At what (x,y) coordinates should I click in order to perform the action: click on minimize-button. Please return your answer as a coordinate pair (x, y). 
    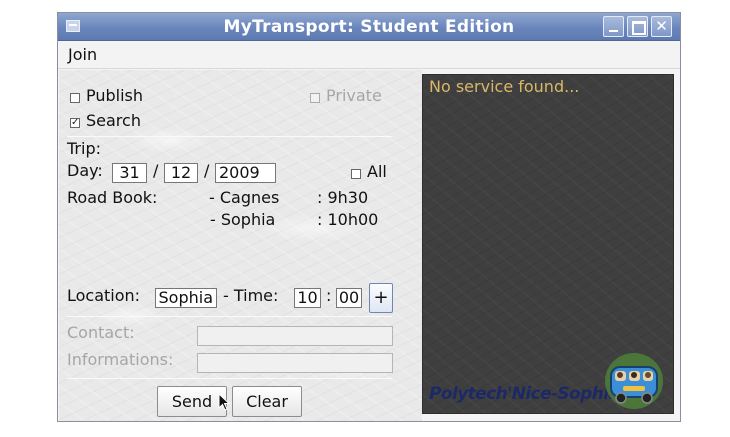
    Looking at the image, I should click on (613, 26).